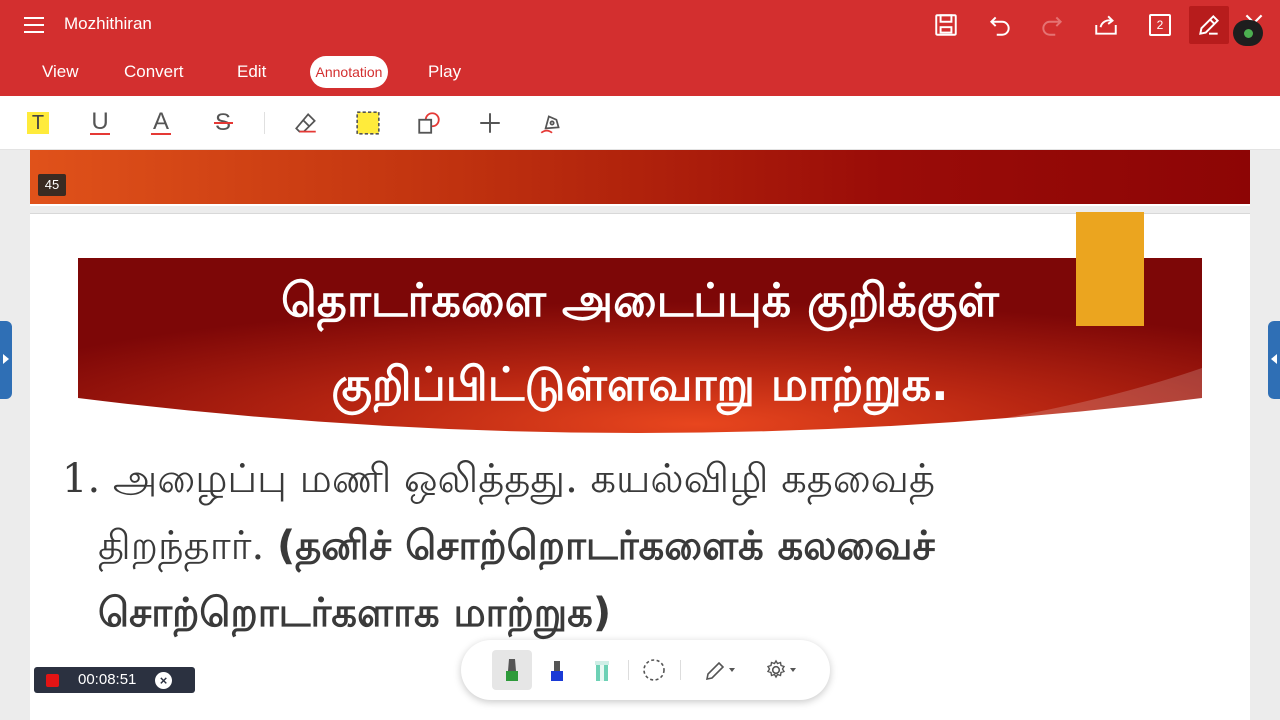  What do you see at coordinates (524, 479) in the screenshot?
I see `question-sentence: அழைப்பு மணி ஒலித்தது. கயல்விழி கதவைத்` at bounding box center [524, 479].